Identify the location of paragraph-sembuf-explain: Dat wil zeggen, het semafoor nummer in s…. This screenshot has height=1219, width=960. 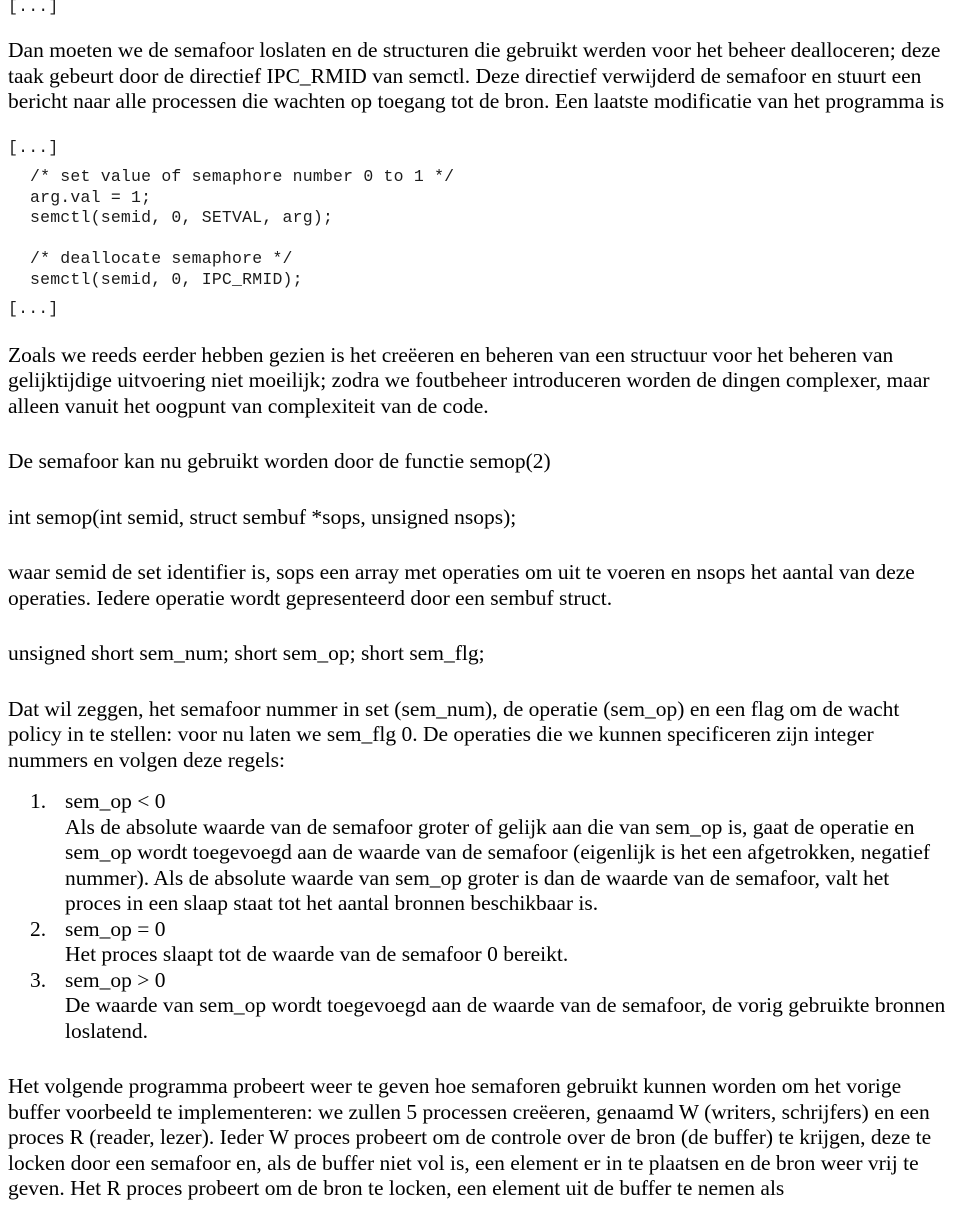
(454, 734).